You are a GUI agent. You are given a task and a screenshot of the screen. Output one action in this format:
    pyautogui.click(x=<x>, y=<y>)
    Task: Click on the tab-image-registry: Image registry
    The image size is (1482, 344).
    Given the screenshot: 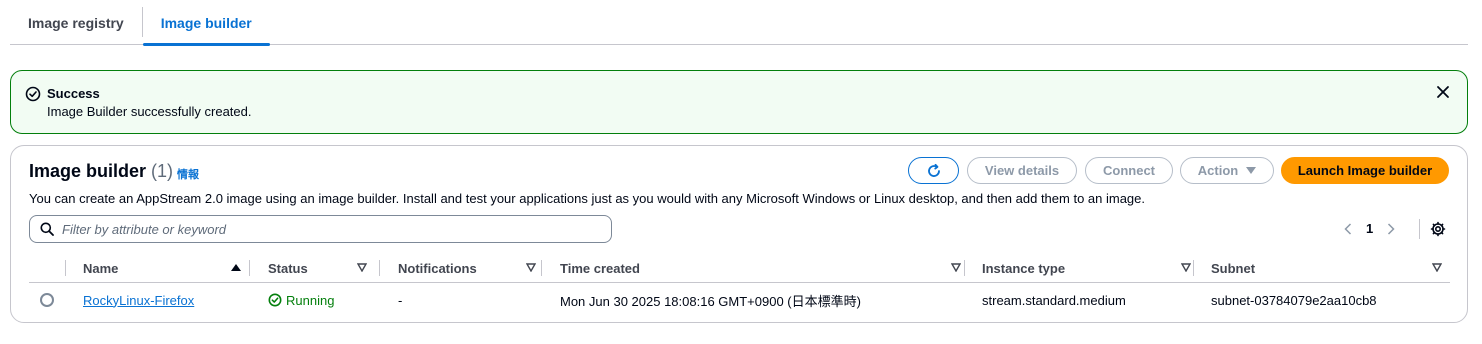 What is the action you would take?
    pyautogui.click(x=76, y=22)
    